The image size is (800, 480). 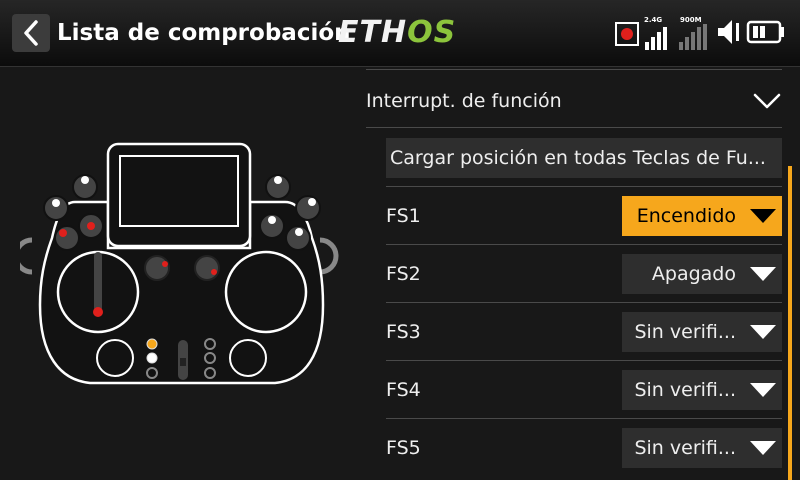 What do you see at coordinates (765, 32) in the screenshot?
I see `battery-icon` at bounding box center [765, 32].